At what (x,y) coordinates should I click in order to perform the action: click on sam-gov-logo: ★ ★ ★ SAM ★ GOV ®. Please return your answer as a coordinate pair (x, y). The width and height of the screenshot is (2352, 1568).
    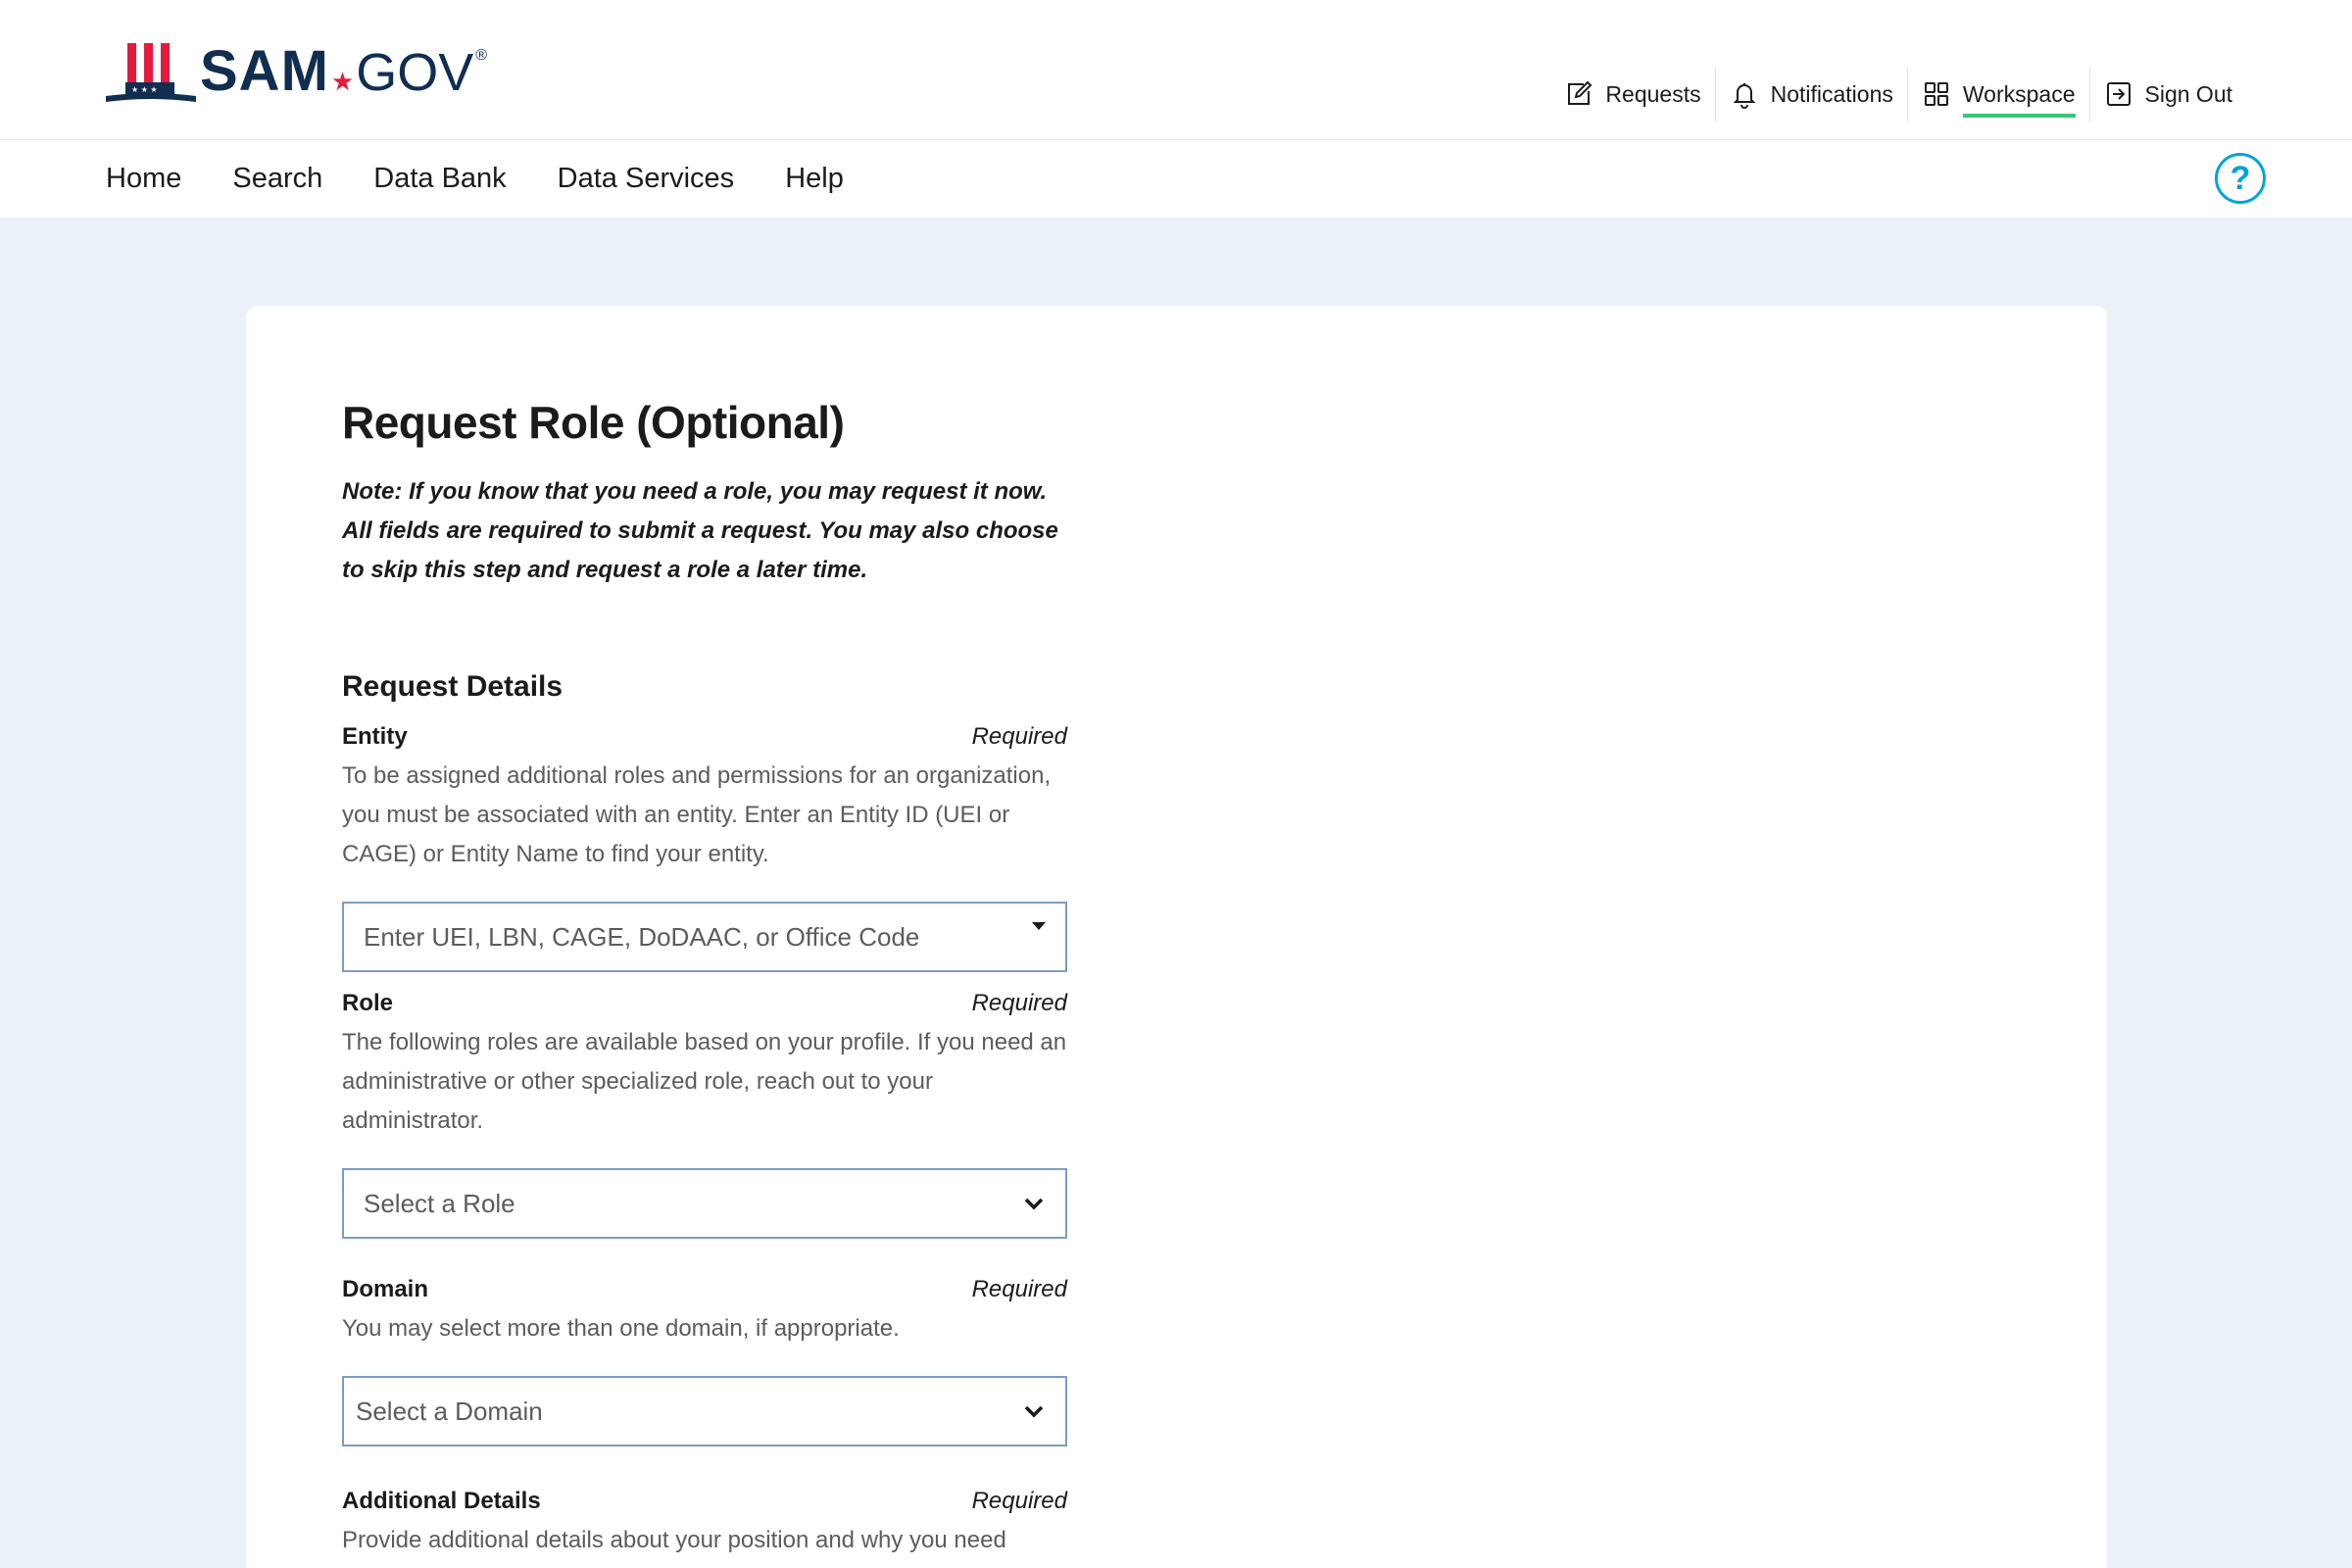
    Looking at the image, I should click on (296, 70).